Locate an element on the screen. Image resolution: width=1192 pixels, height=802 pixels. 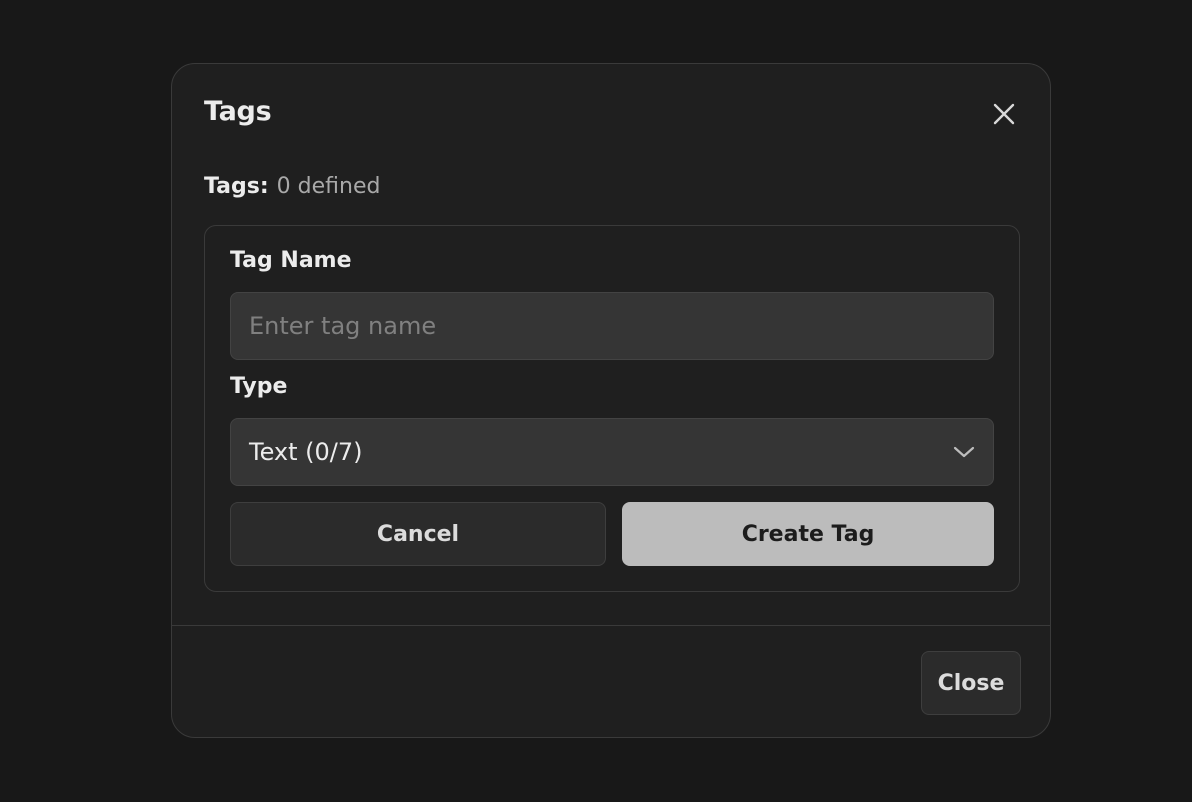
chevron-down-icon is located at coordinates (964, 452).